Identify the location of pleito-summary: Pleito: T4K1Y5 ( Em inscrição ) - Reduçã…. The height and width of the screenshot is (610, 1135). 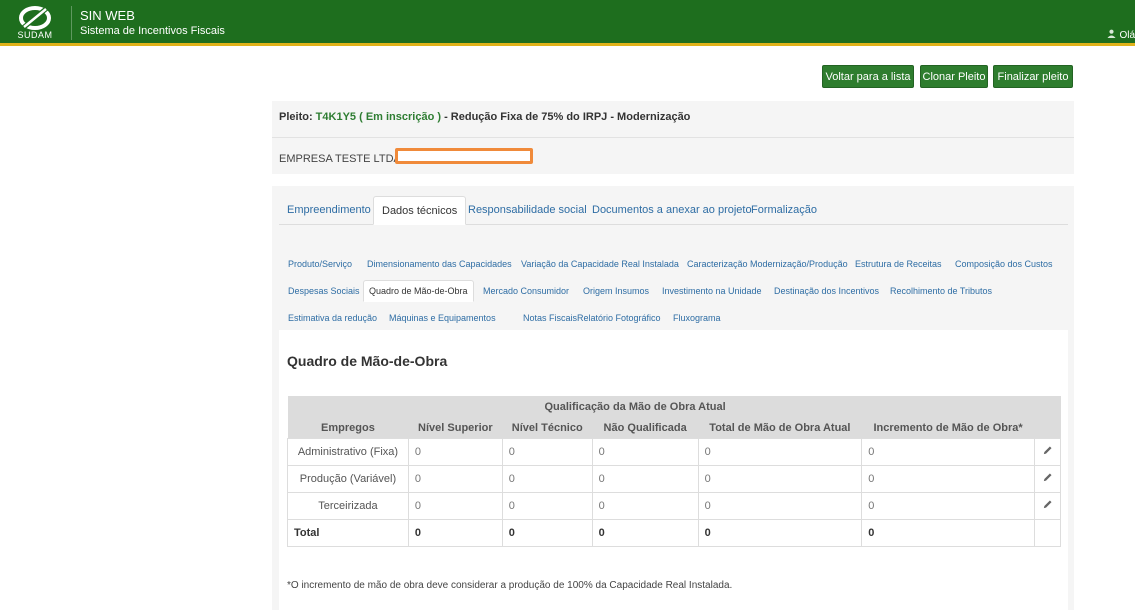
(484, 117).